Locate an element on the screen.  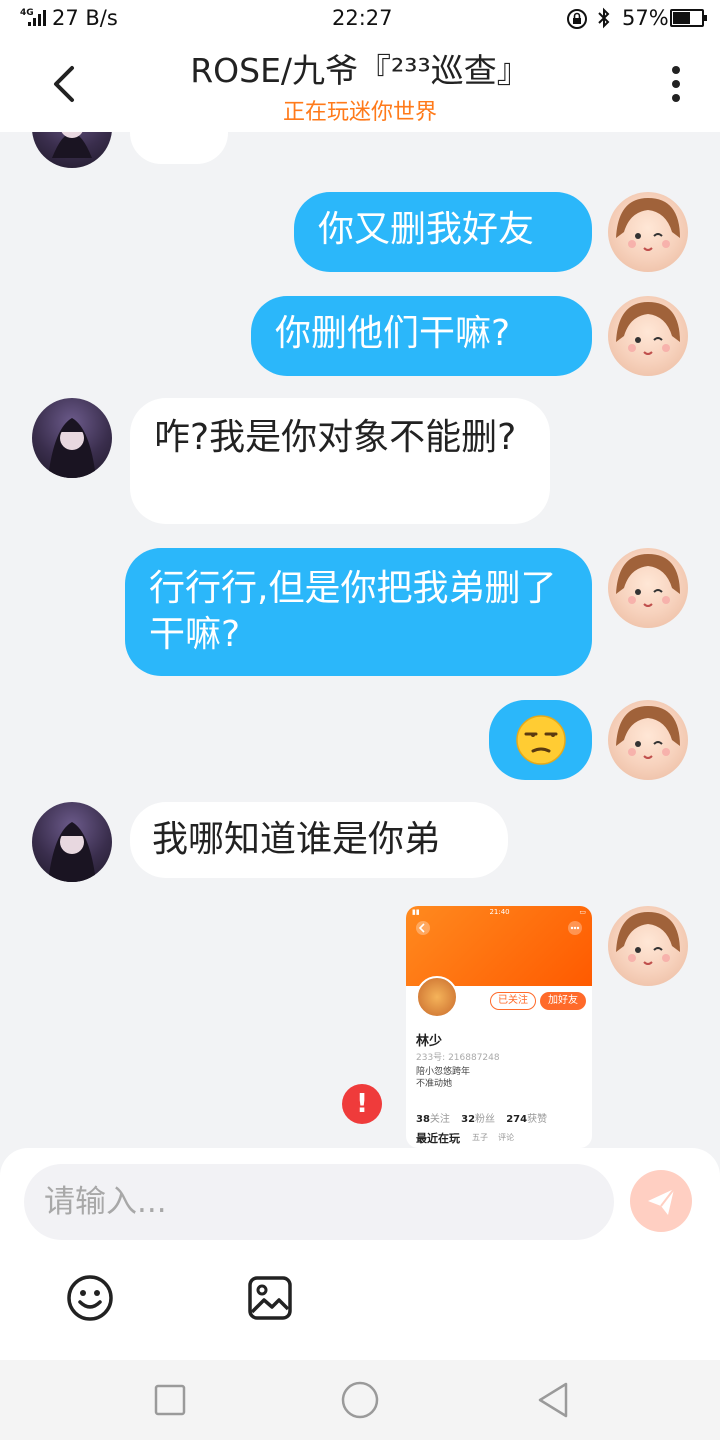
message-text: 行行行,但是你把我弟删了干嘛? is located at coordinates (353, 611).